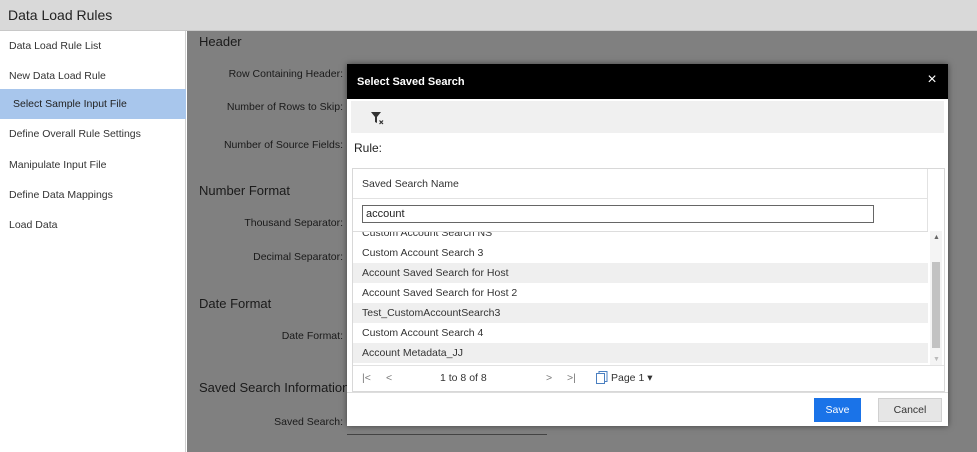 This screenshot has height=452, width=977. Describe the element at coordinates (640, 237) in the screenshot. I see `table-row: Custom Account Search NS` at that location.